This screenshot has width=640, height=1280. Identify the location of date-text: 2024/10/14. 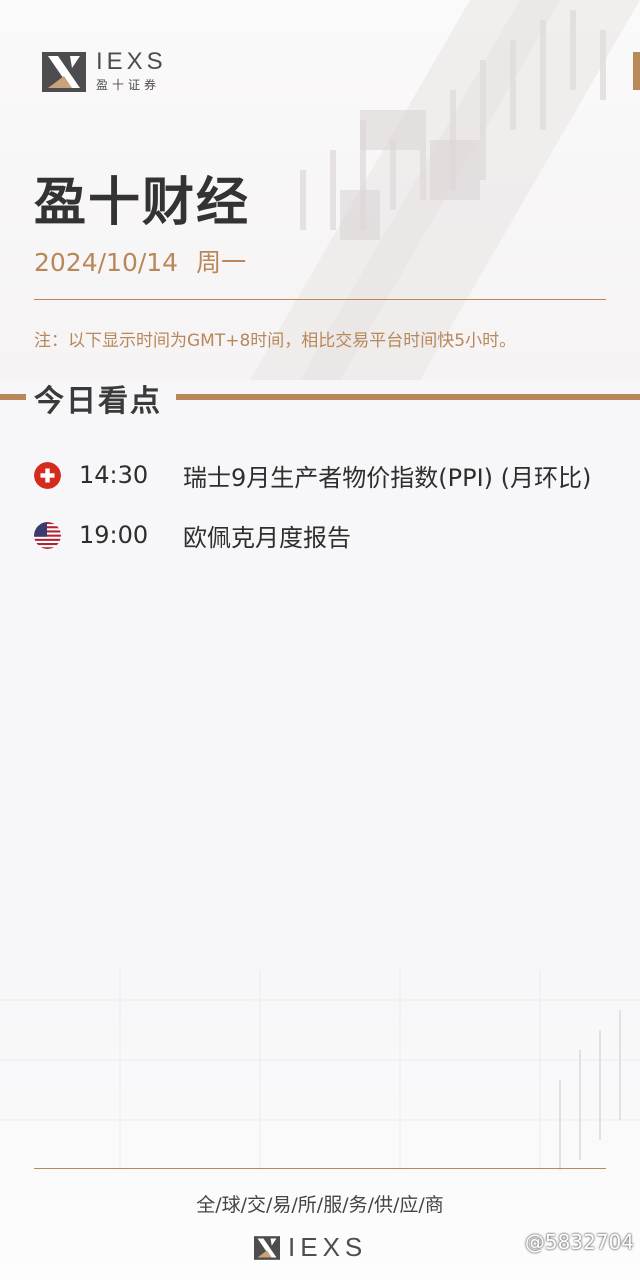
(106, 262).